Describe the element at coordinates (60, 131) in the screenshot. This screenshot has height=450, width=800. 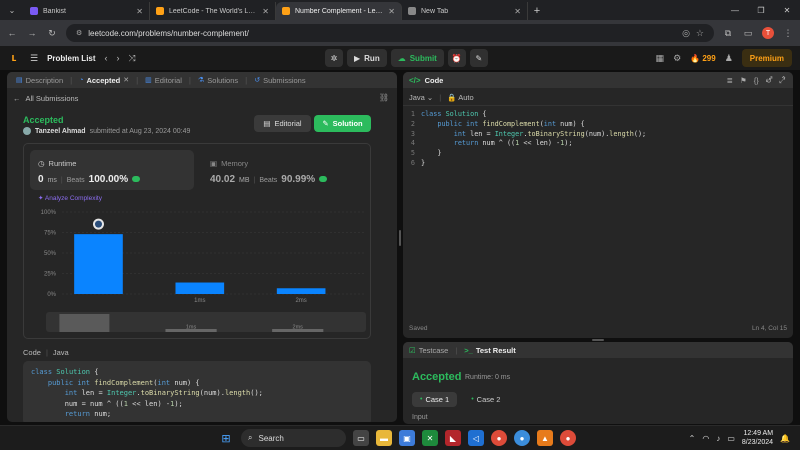
I see `author-name: Tanzeel Ahmad` at that location.